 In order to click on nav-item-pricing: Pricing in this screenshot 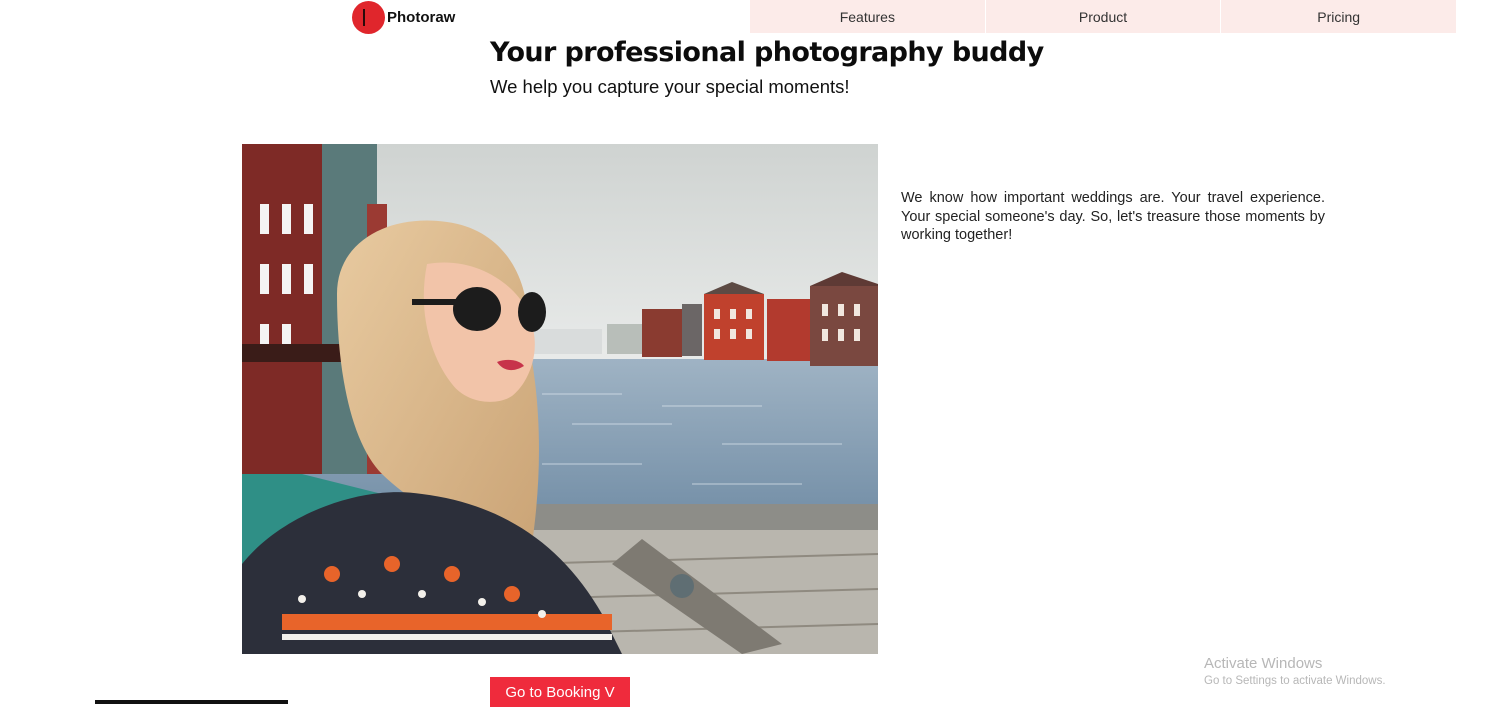, I will do `click(1338, 16)`.